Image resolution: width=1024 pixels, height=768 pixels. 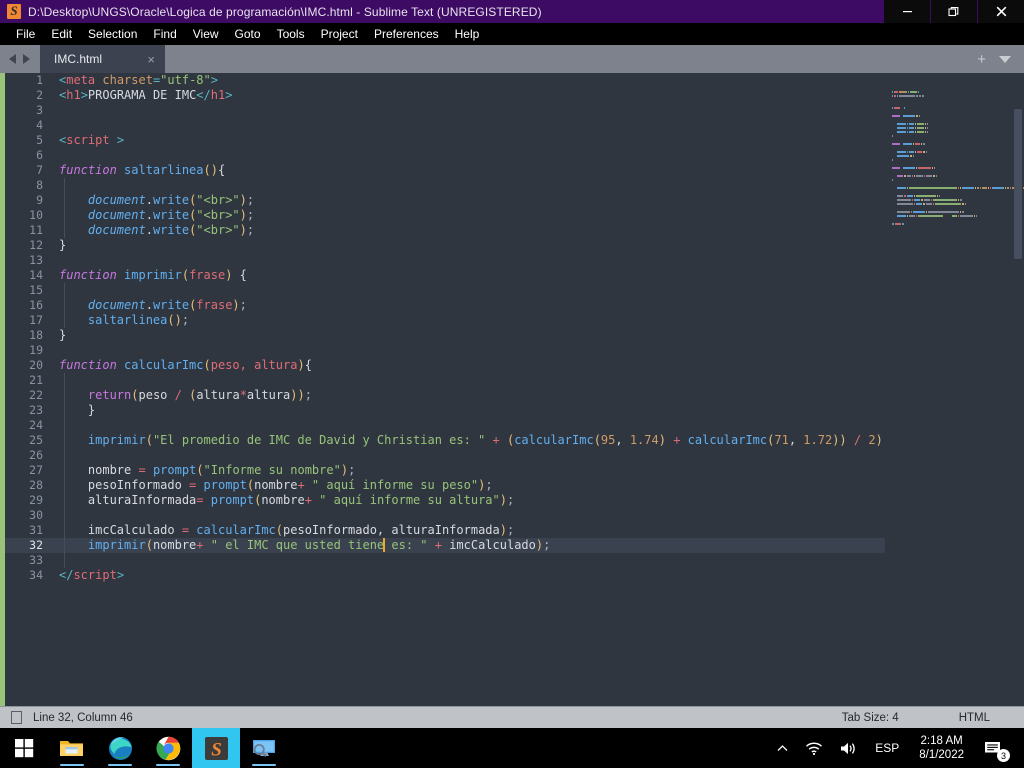 What do you see at coordinates (445, 560) in the screenshot?
I see `code-line: 33` at bounding box center [445, 560].